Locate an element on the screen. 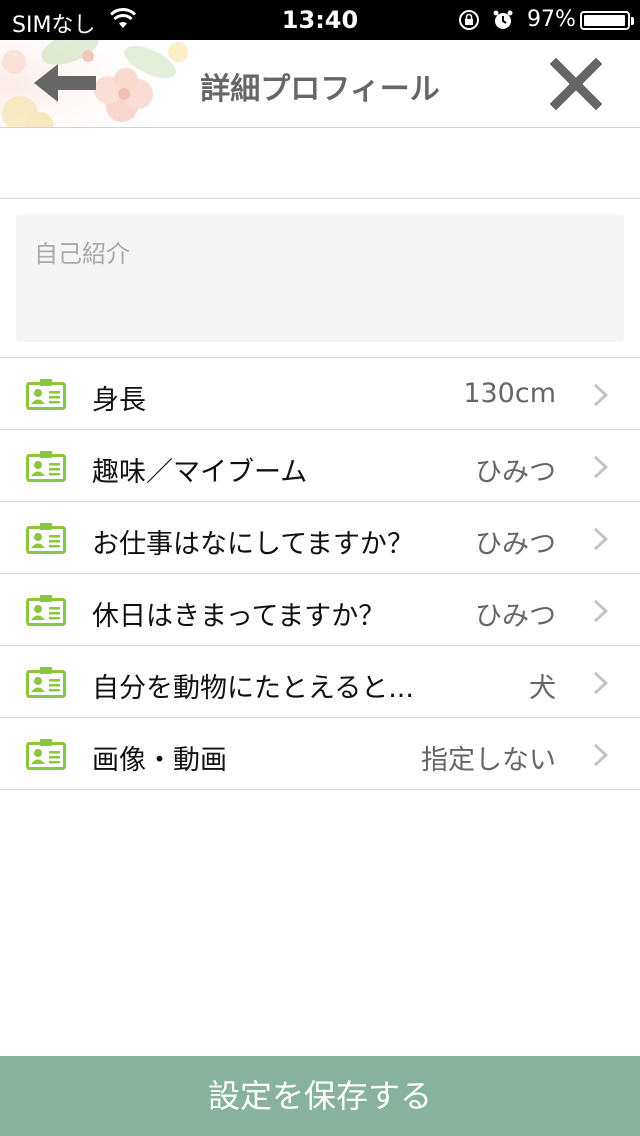  save-button: 設定を保存する is located at coordinates (320, 1096).